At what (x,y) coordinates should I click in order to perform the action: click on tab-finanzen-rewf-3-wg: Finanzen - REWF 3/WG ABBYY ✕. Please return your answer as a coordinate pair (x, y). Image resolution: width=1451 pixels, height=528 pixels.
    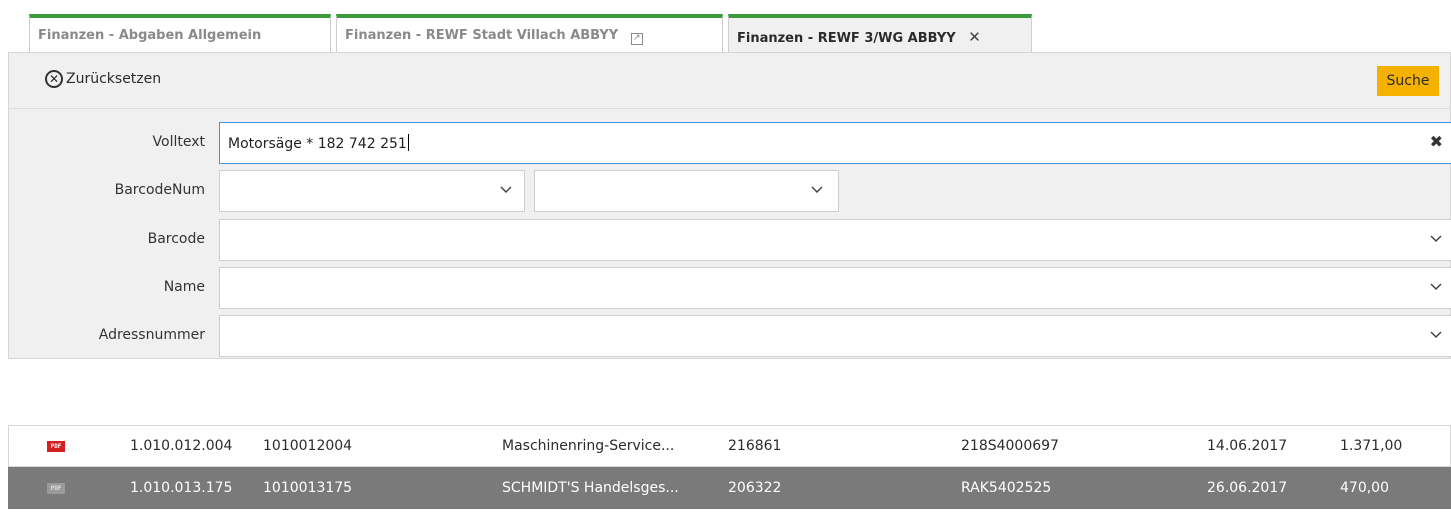
    Looking at the image, I should click on (880, 33).